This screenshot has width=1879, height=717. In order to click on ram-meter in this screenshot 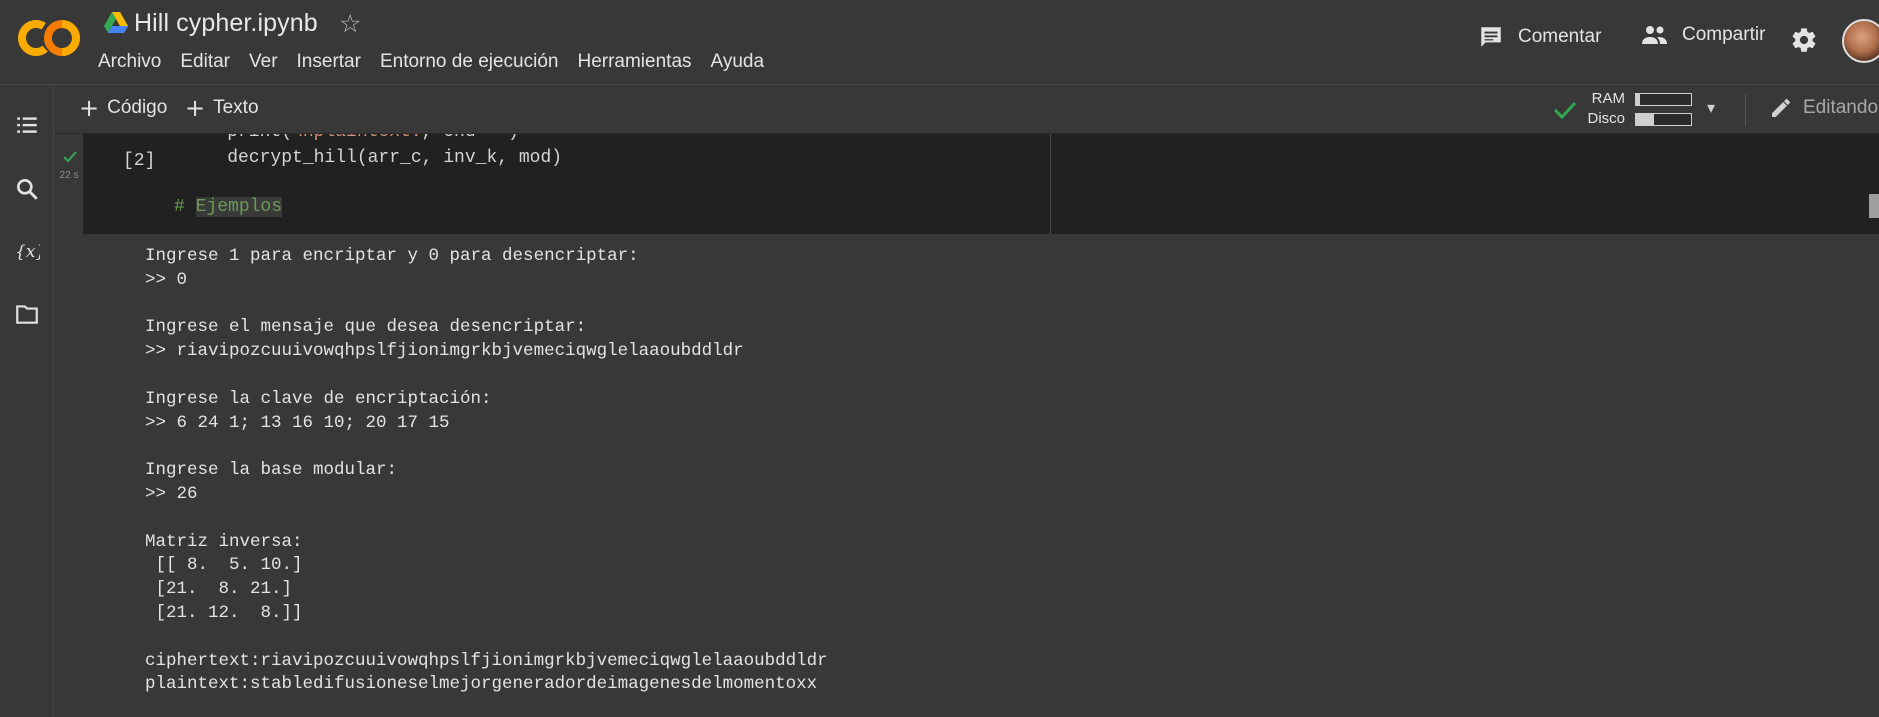, I will do `click(1663, 99)`.